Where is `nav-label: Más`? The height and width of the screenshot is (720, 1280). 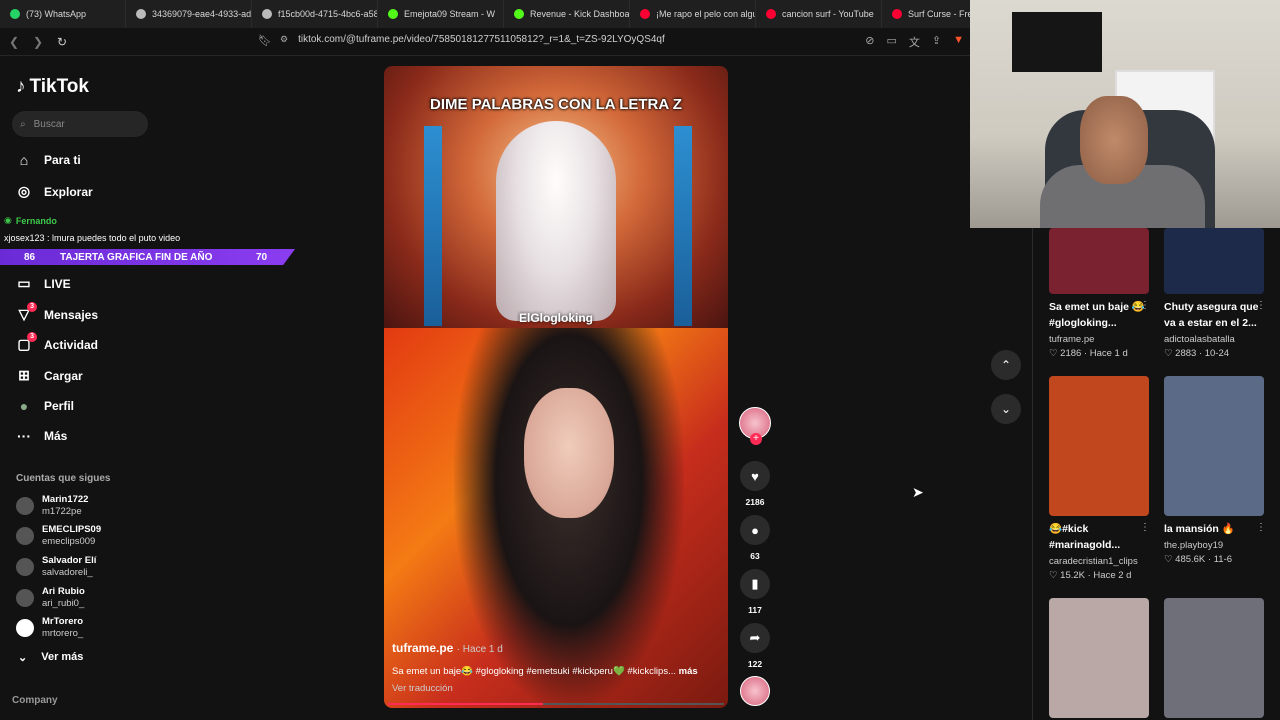
nav-label: Más is located at coordinates (56, 436).